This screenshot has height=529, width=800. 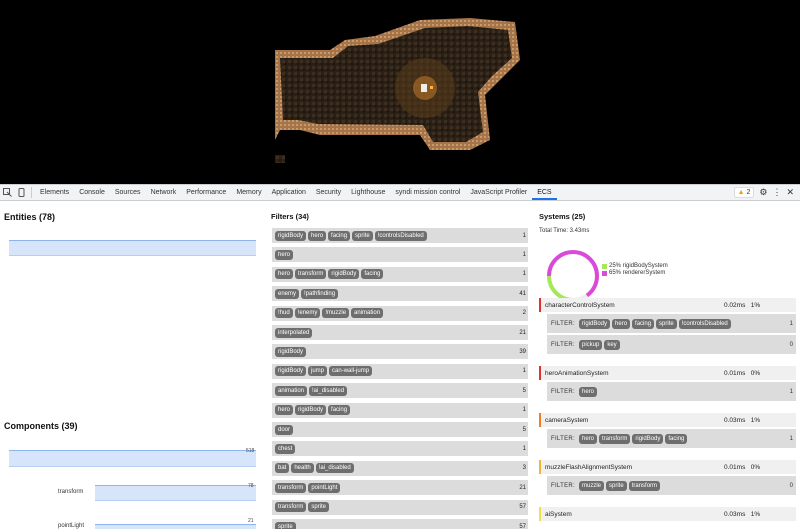 I want to click on tab-lighthouse: Lighthouse, so click(x=368, y=192).